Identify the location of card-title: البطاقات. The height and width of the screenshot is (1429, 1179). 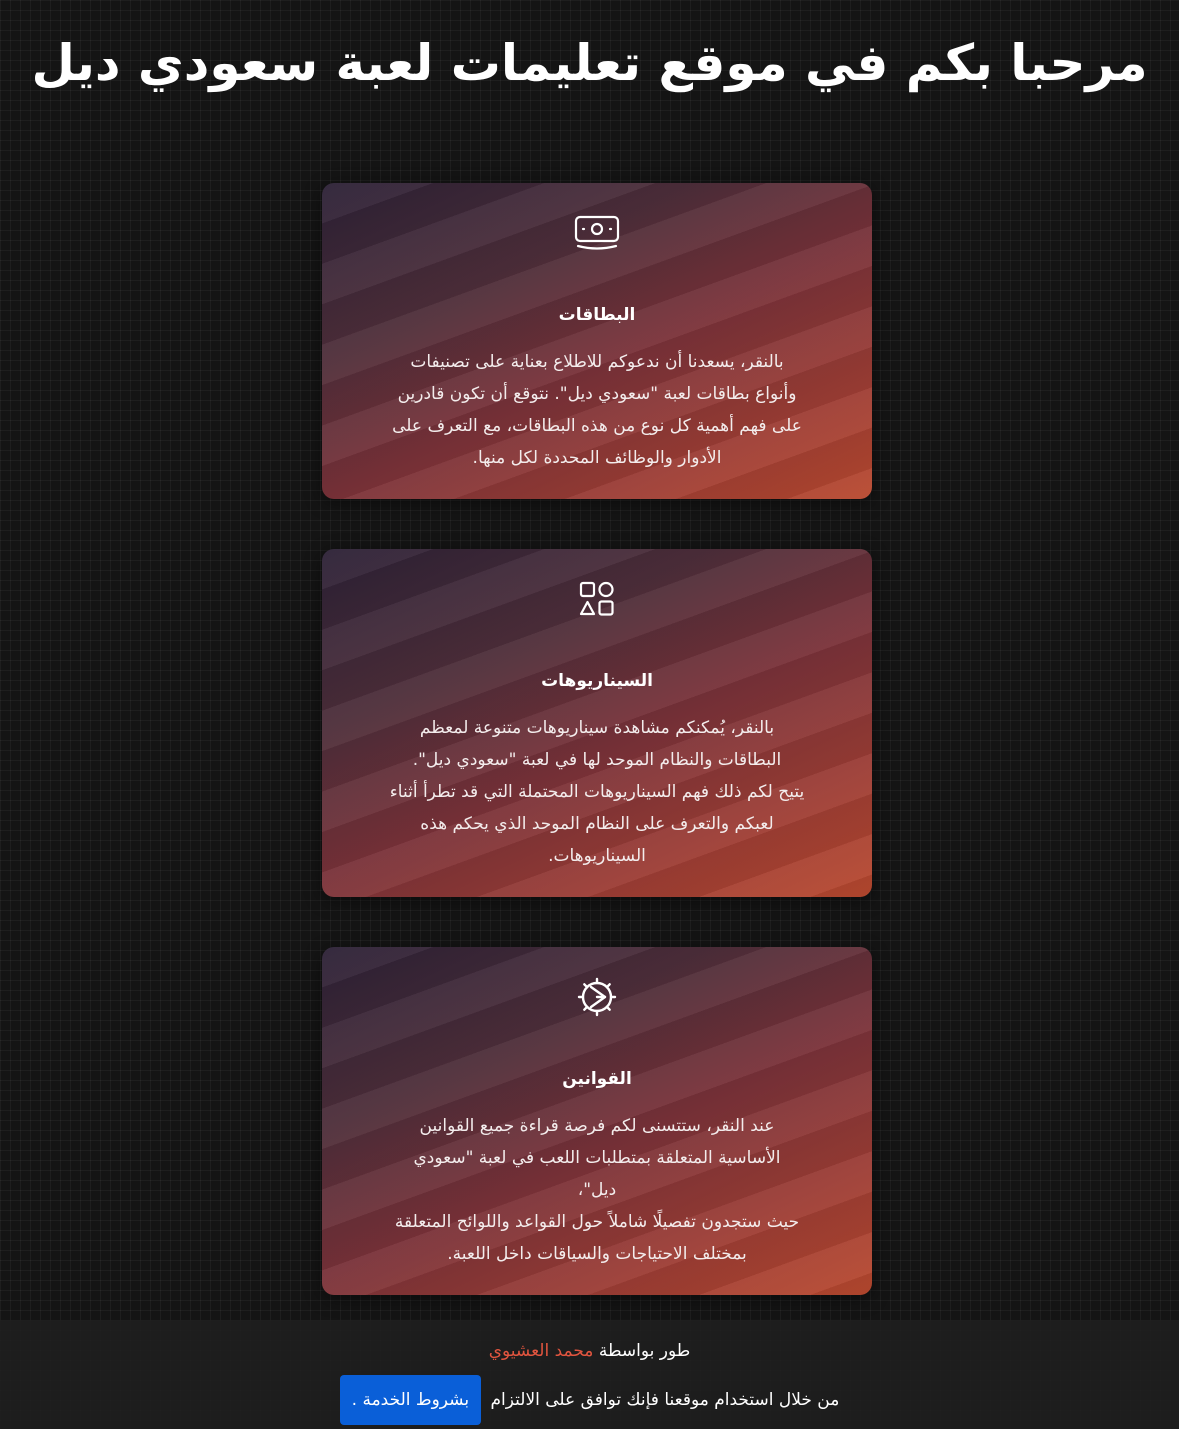
(597, 315).